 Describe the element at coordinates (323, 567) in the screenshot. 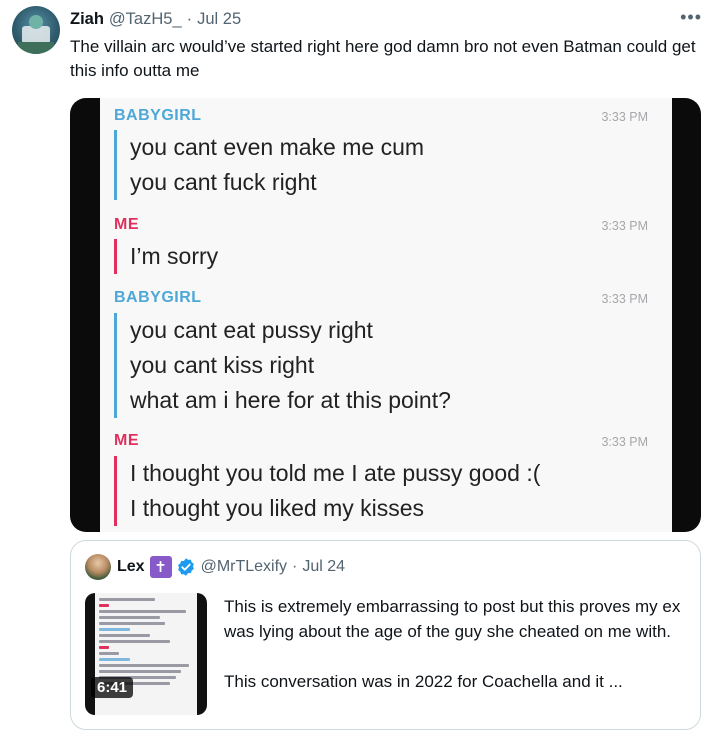

I see `quoted-tweet-date: Jul 24` at that location.